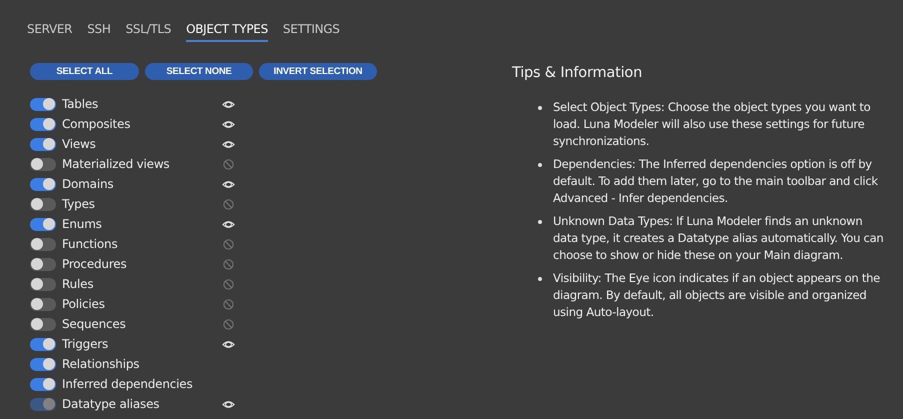  I want to click on object-type-label: Triggers, so click(85, 344).